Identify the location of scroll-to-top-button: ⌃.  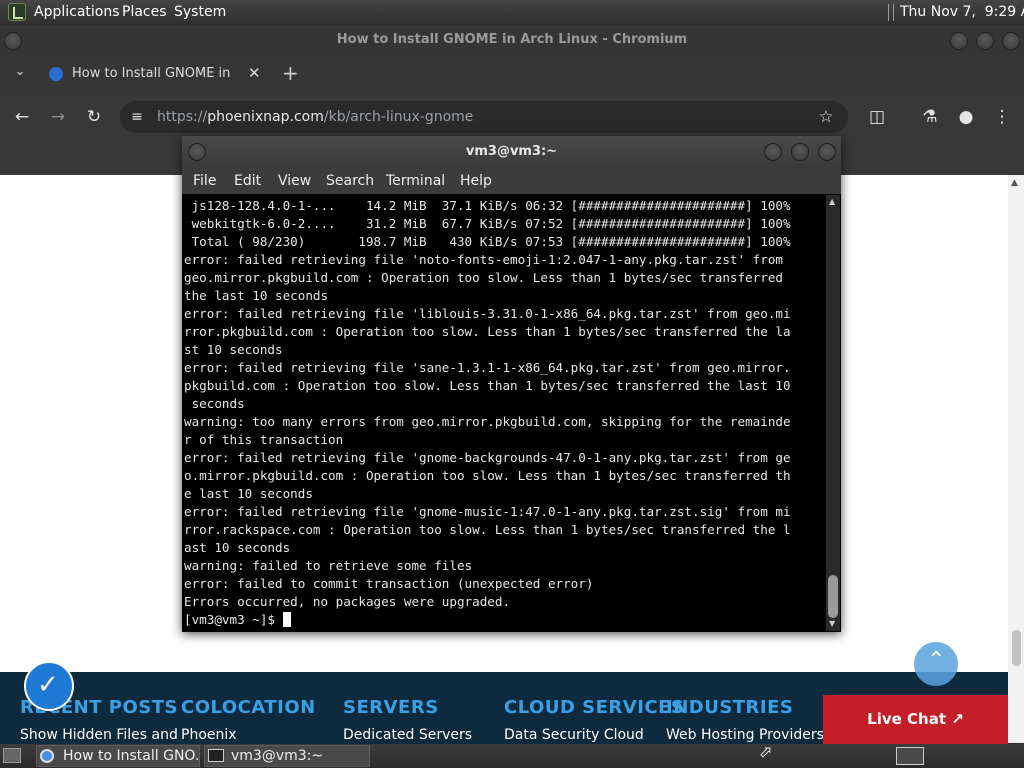
(936, 664).